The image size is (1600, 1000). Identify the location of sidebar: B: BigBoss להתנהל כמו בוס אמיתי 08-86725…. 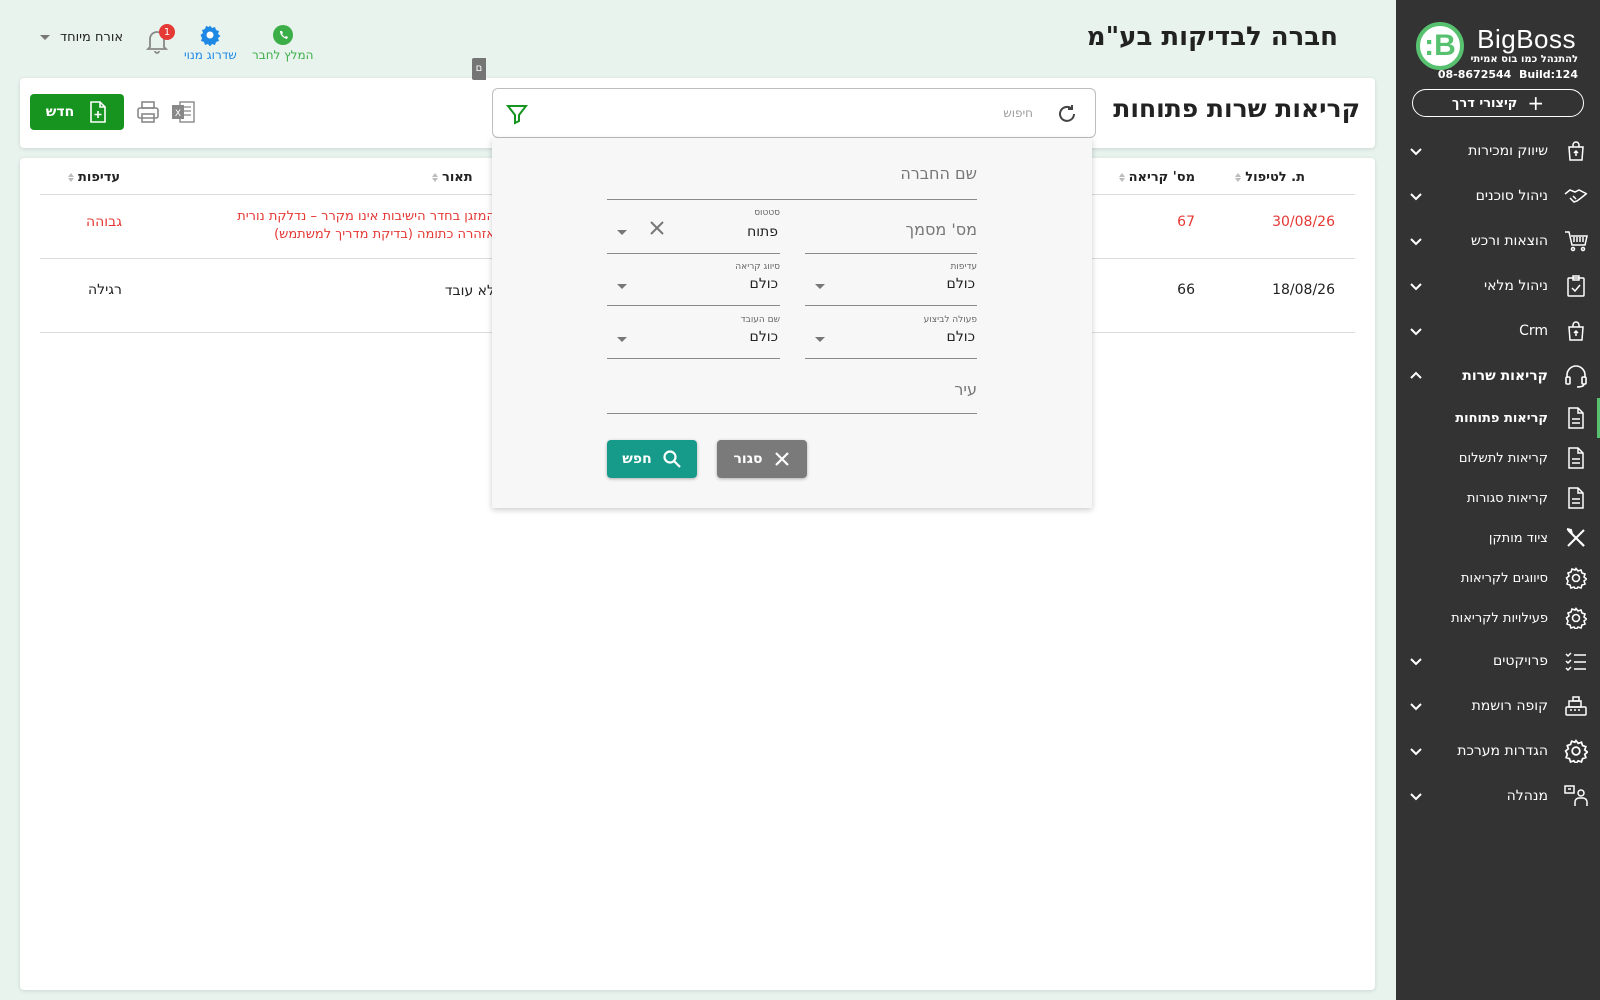
(1498, 500).